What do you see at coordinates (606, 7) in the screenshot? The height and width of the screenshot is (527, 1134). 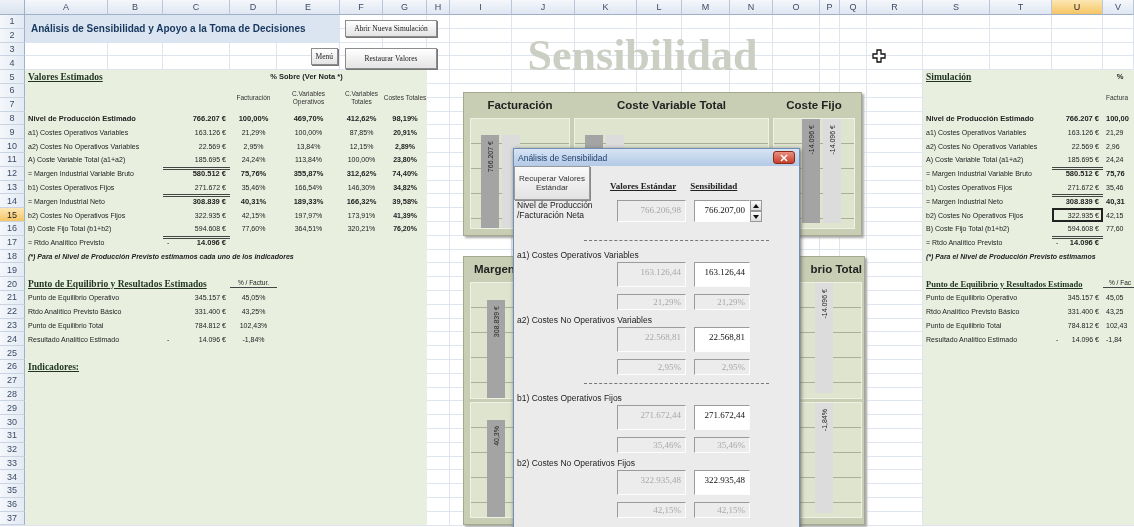 I see `column-header: K` at bounding box center [606, 7].